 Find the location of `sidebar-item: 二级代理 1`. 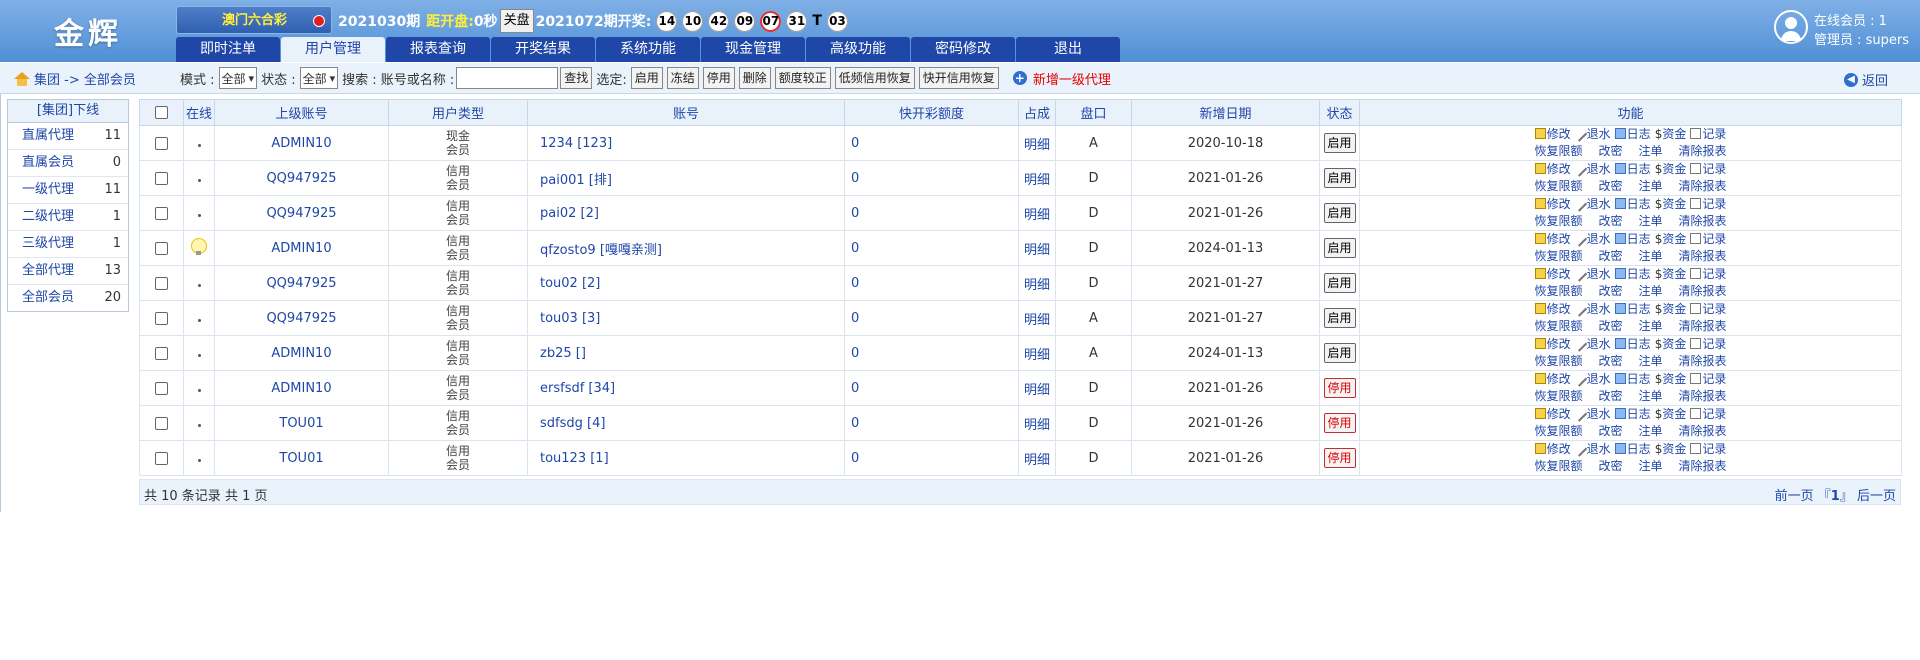

sidebar-item: 二级代理 1 is located at coordinates (68, 217).